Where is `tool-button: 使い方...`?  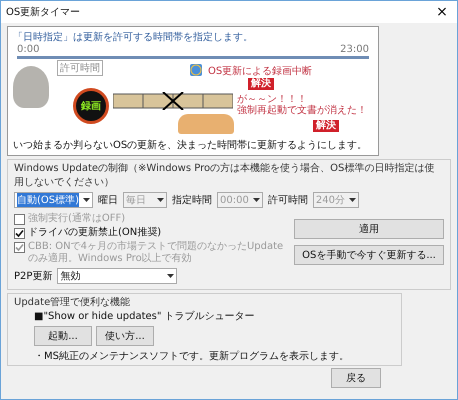
tool-button: 使い方... is located at coordinates (125, 336).